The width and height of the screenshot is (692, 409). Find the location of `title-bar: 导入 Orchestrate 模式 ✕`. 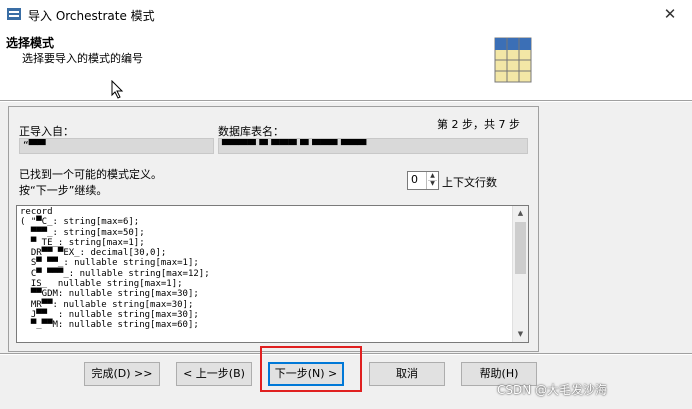

title-bar: 导入 Orchestrate 模式 ✕ is located at coordinates (346, 14).